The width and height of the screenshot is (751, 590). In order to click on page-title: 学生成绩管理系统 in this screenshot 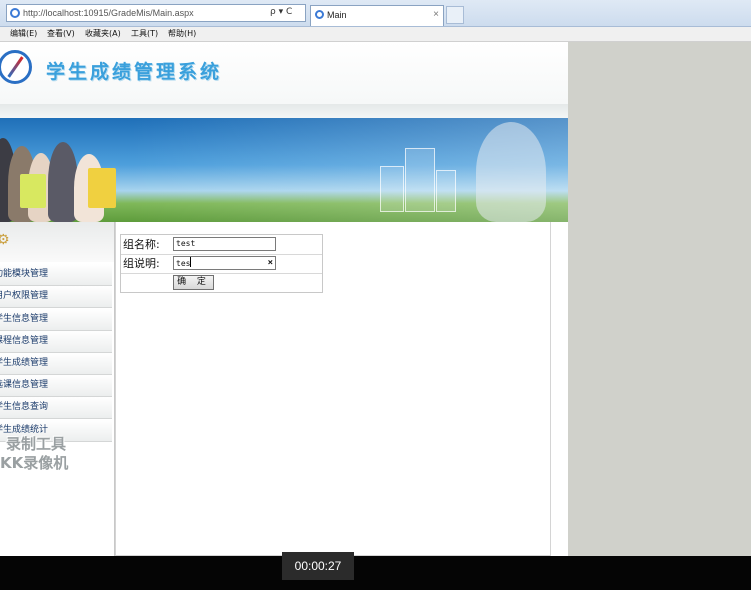, I will do `click(134, 72)`.